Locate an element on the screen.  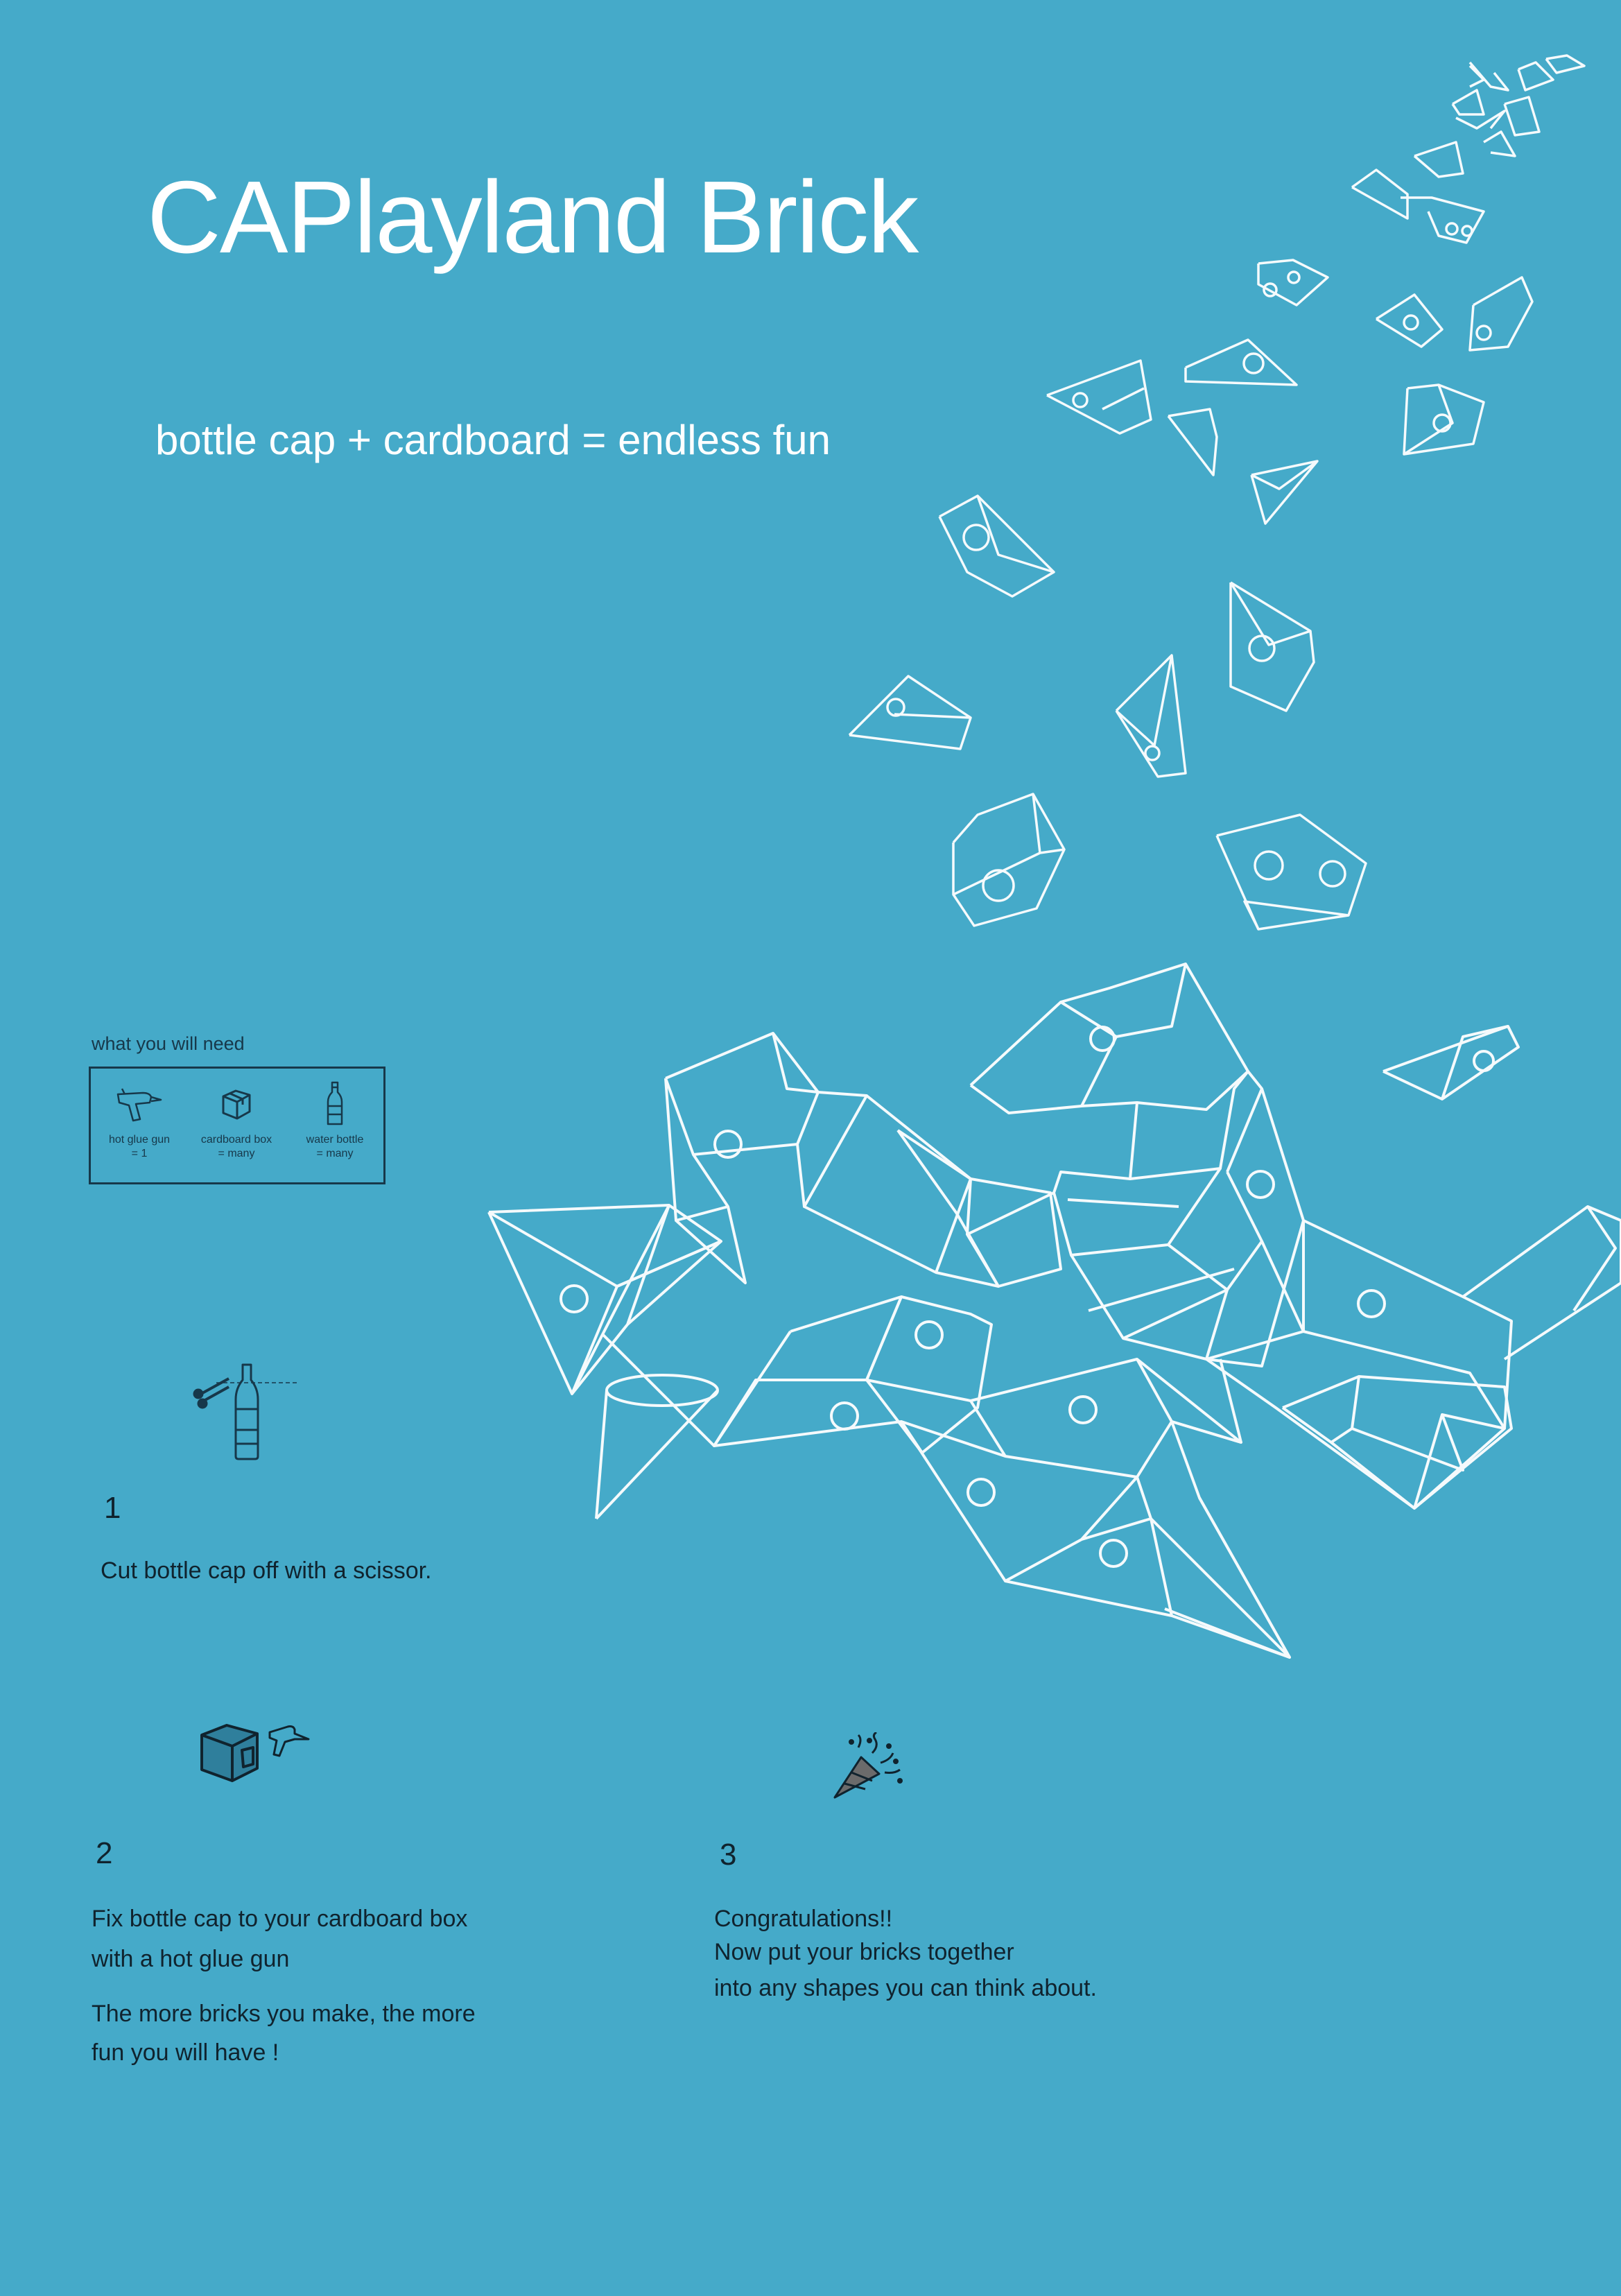
step-3-text-line-2: Now put your bricks together is located at coordinates (864, 1952).